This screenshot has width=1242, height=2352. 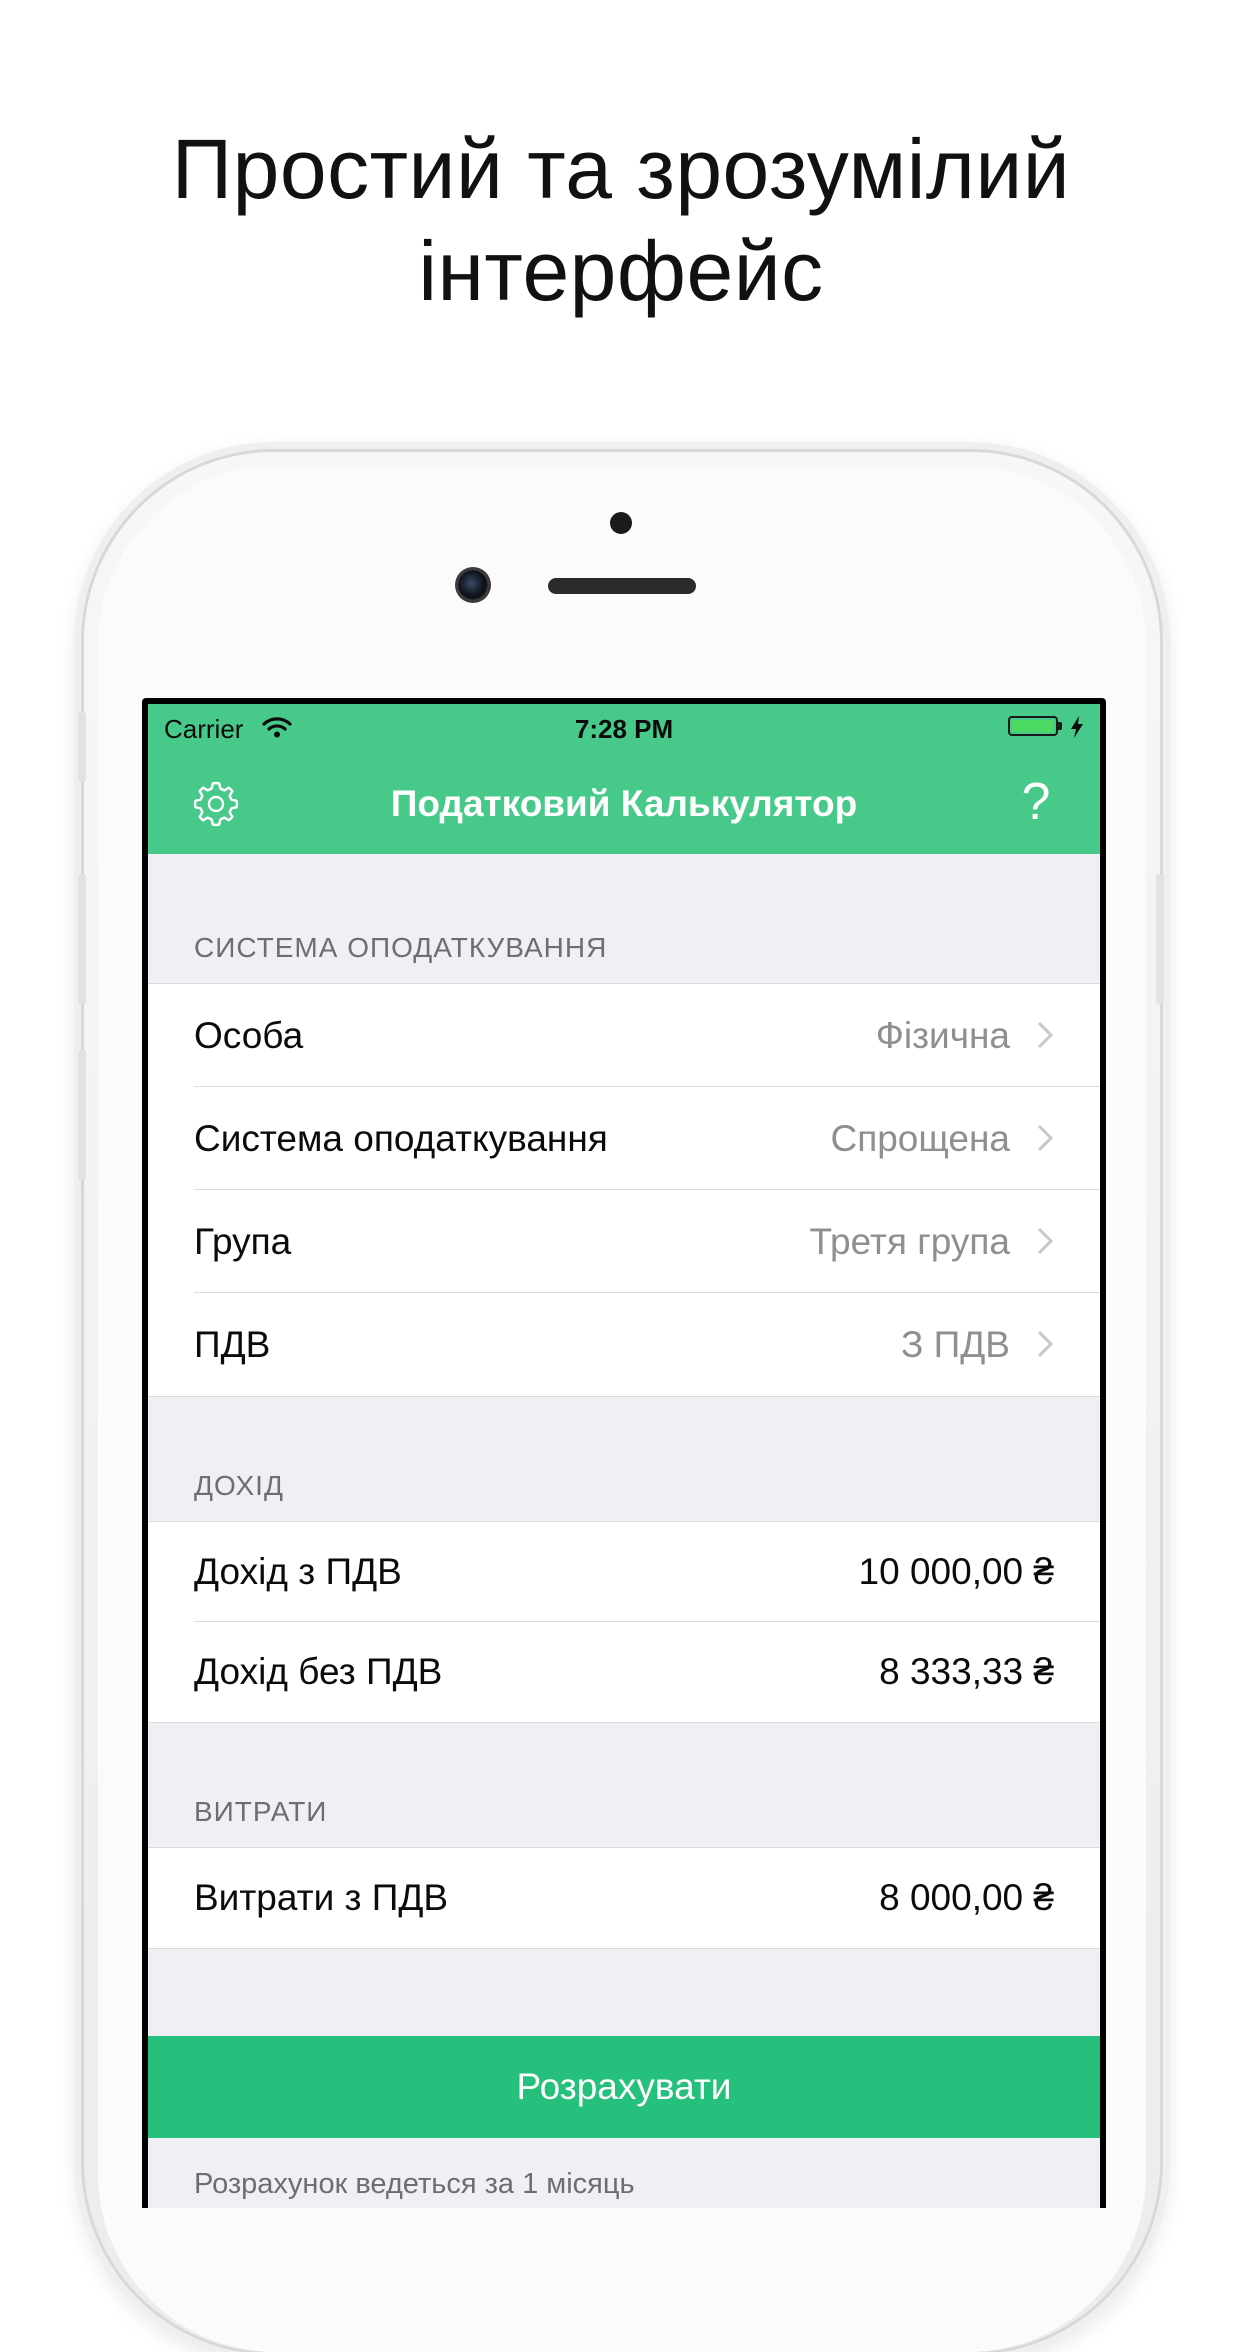 What do you see at coordinates (1033, 726) in the screenshot?
I see `battery-icon` at bounding box center [1033, 726].